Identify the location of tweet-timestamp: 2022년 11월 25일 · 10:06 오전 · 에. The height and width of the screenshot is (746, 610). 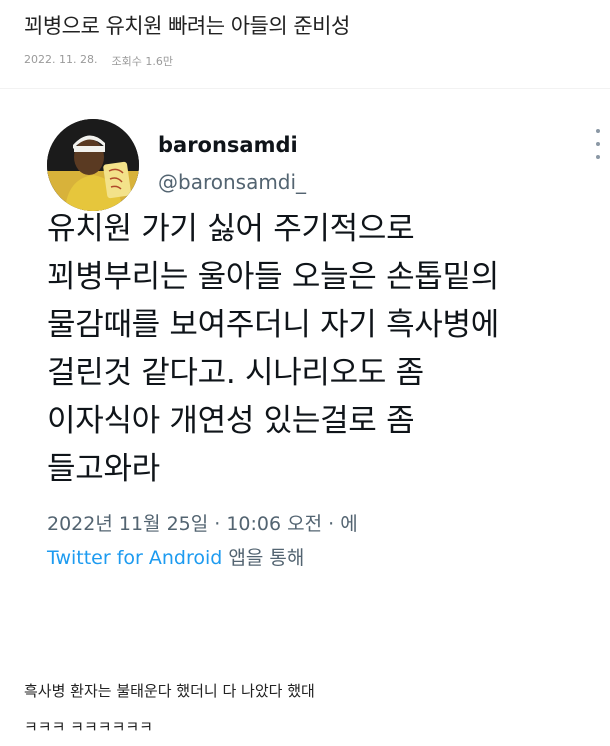
(202, 522).